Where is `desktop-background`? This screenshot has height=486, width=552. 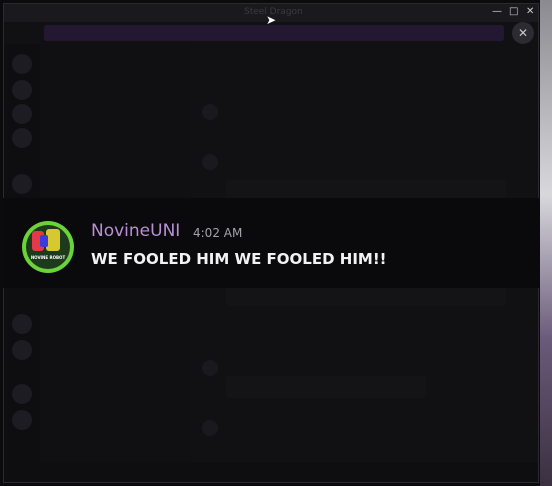 desktop-background is located at coordinates (546, 243).